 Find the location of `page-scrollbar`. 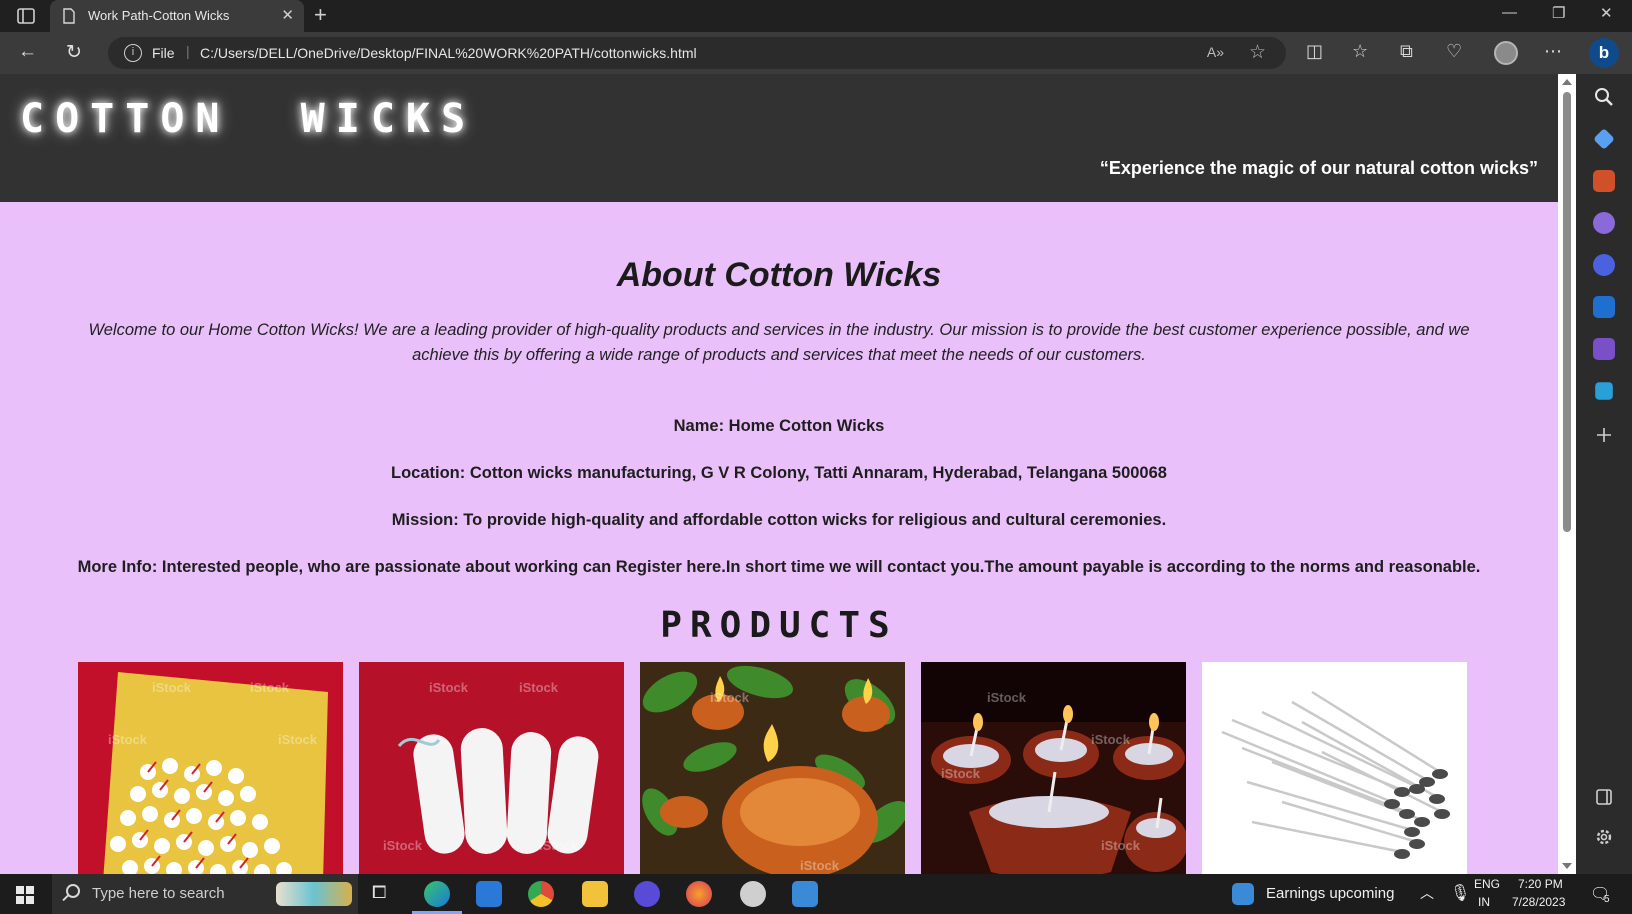

page-scrollbar is located at coordinates (1567, 474).